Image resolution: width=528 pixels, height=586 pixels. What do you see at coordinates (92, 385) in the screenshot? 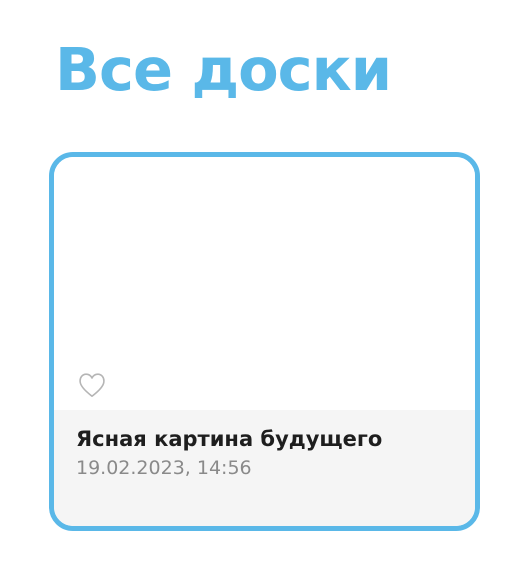
I see `heart-icon` at bounding box center [92, 385].